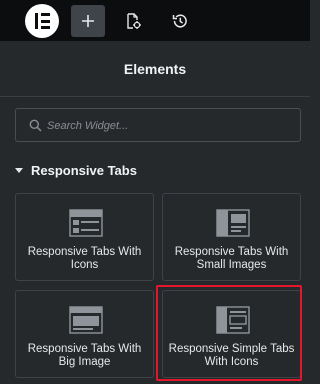 The image size is (320, 384). Describe the element at coordinates (86, 320) in the screenshot. I see `tabs-big-image-widget-icon` at that location.